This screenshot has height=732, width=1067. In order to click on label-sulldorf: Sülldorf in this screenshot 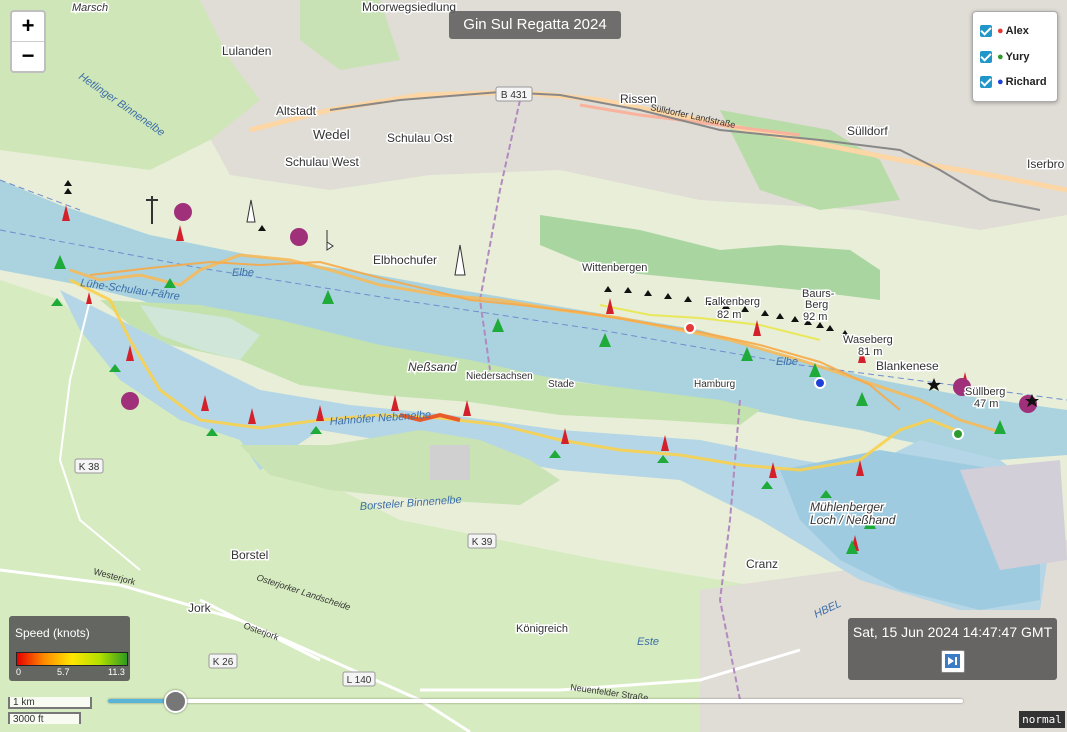, I will do `click(867, 131)`.